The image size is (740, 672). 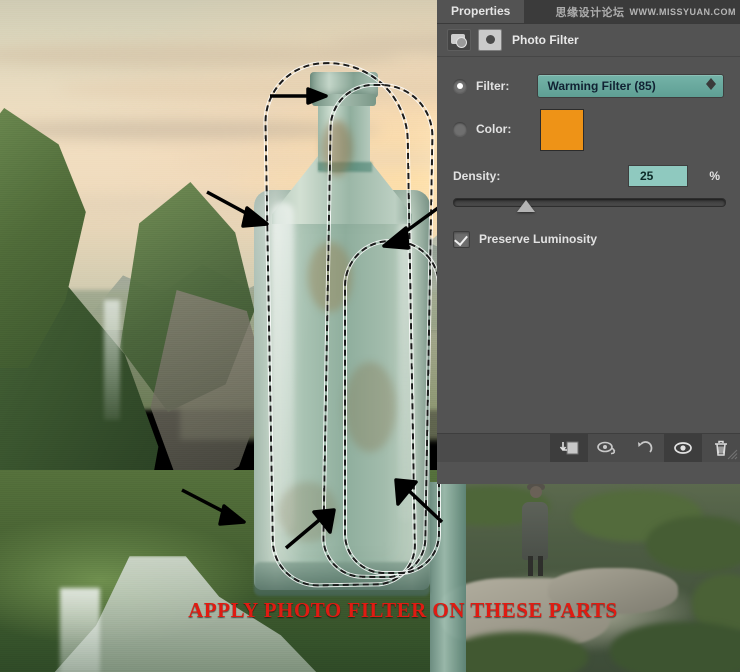 What do you see at coordinates (711, 86) in the screenshot?
I see `chevron-updown-icon` at bounding box center [711, 86].